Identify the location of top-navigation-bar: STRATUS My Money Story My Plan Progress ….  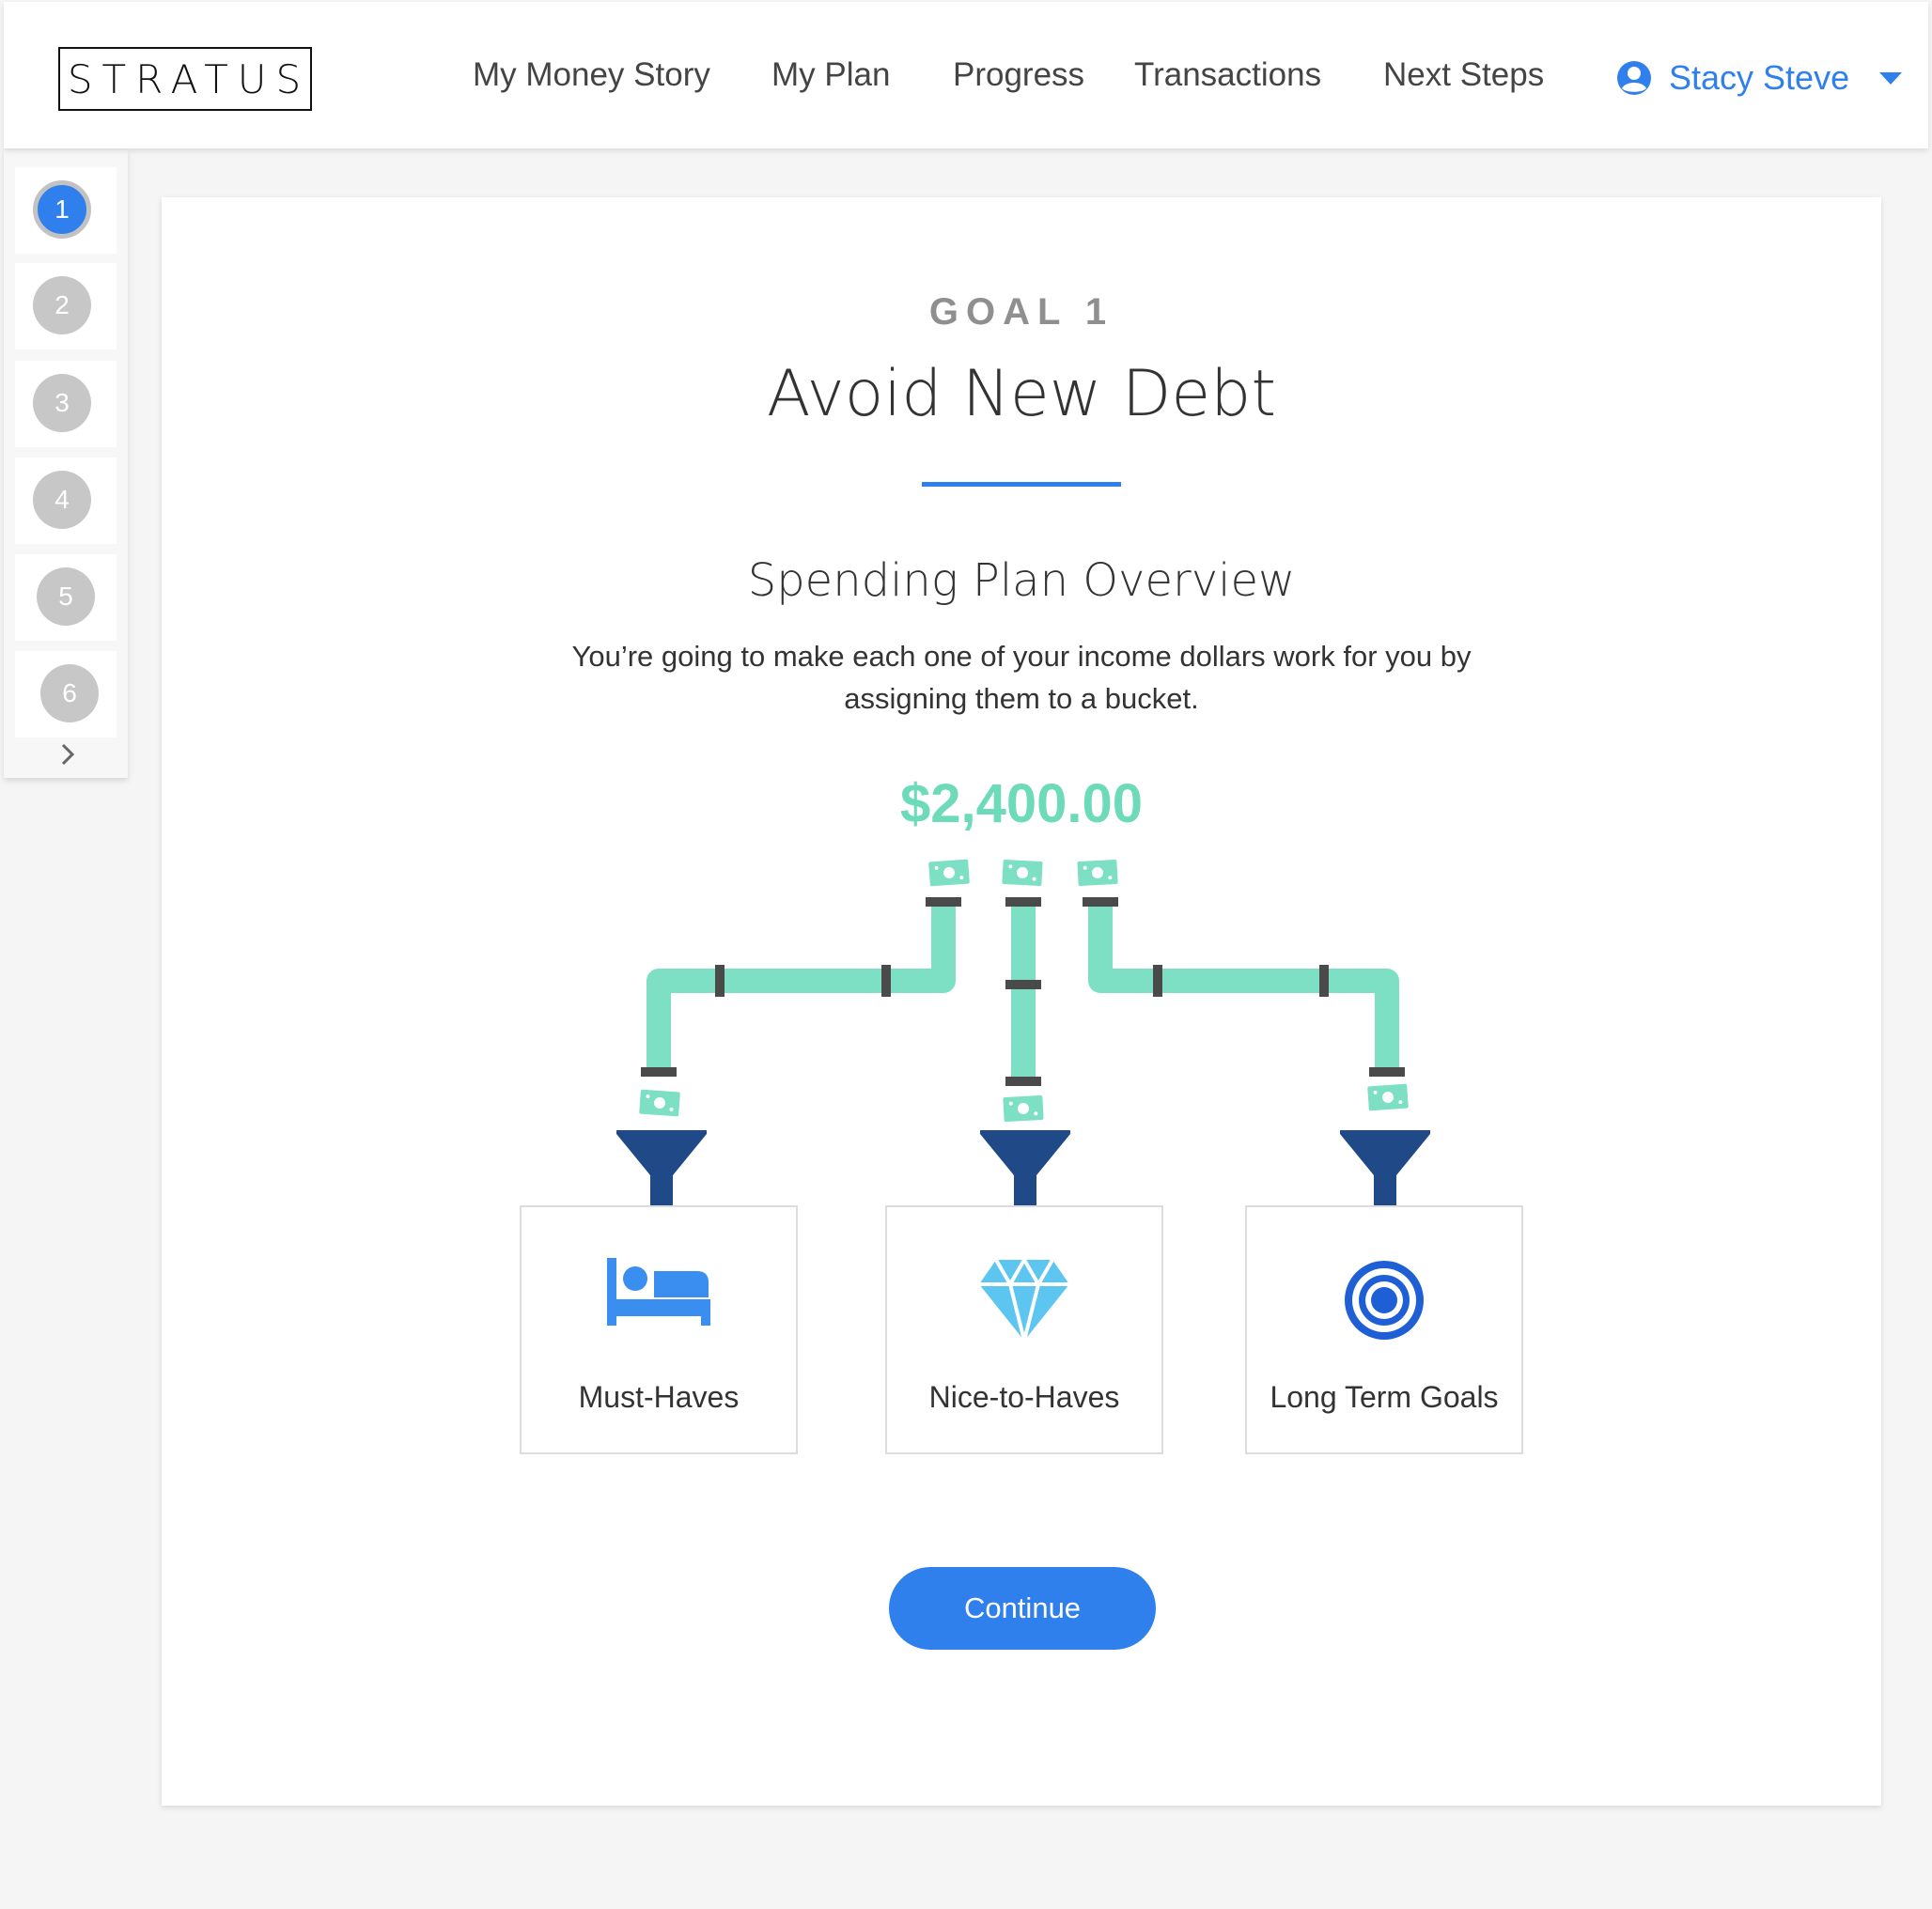
(966, 75).